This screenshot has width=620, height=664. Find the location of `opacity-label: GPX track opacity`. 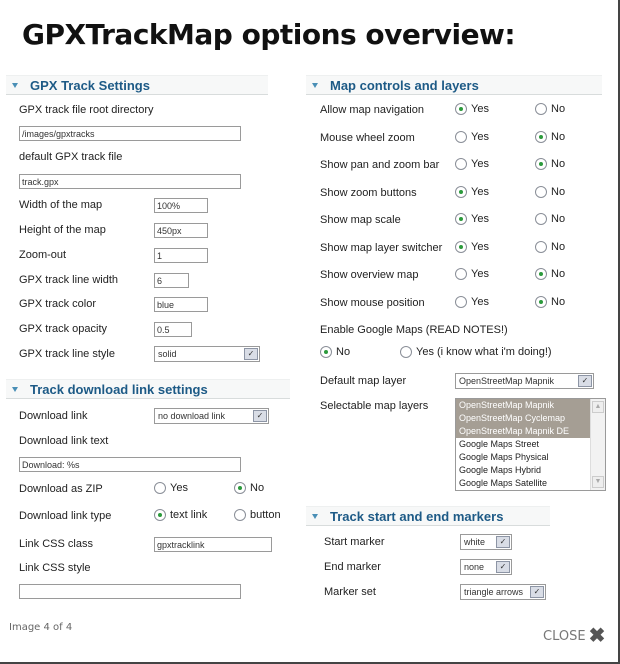

opacity-label: GPX track opacity is located at coordinates (63, 329).